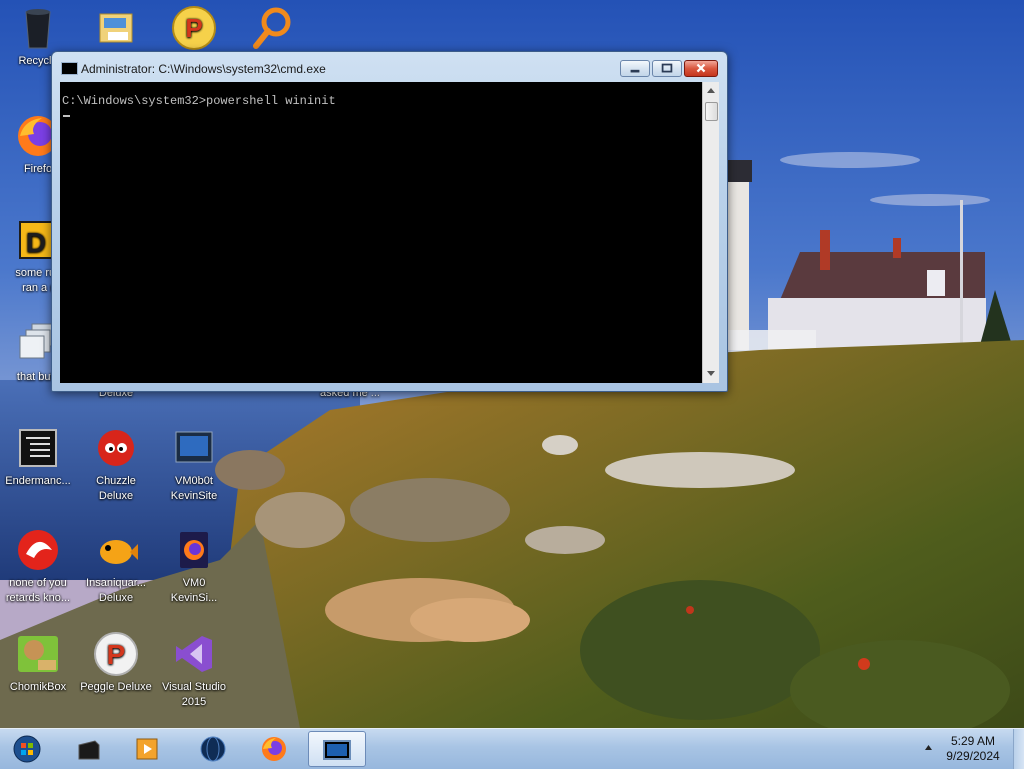  Describe the element at coordinates (1018, 749) in the screenshot. I see `show-desktop-button` at that location.